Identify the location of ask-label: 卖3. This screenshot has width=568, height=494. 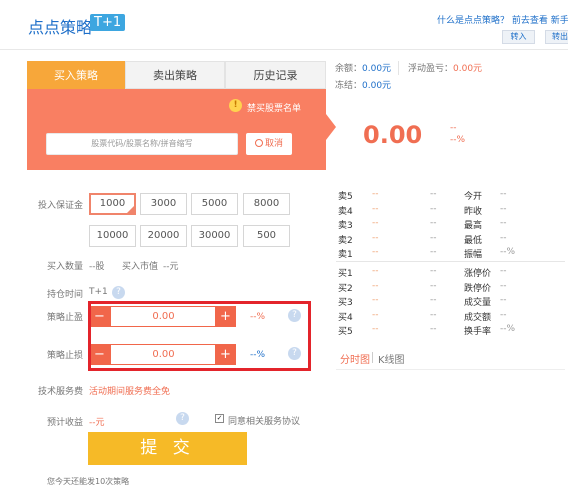
(345, 226).